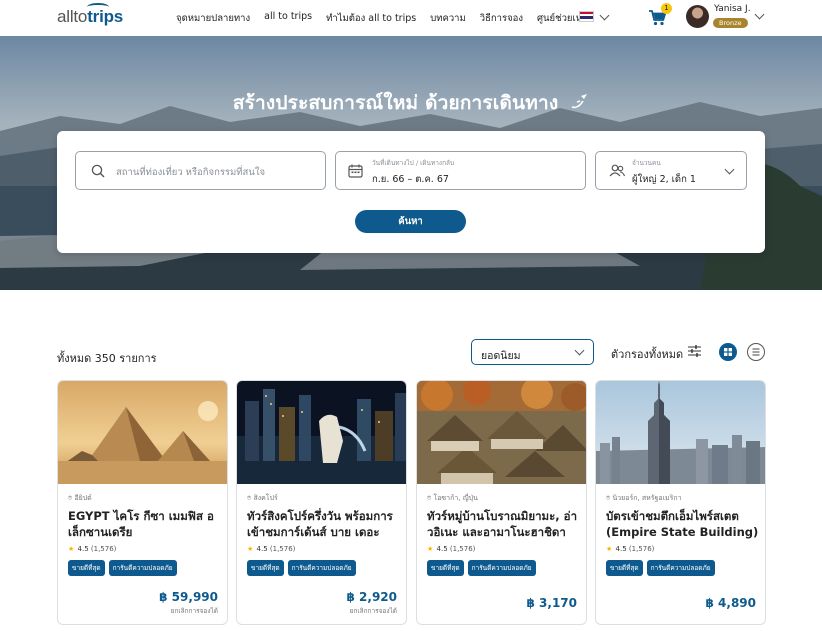 The height and width of the screenshot is (631, 822). I want to click on egypt-pyramids-image, so click(142, 432).